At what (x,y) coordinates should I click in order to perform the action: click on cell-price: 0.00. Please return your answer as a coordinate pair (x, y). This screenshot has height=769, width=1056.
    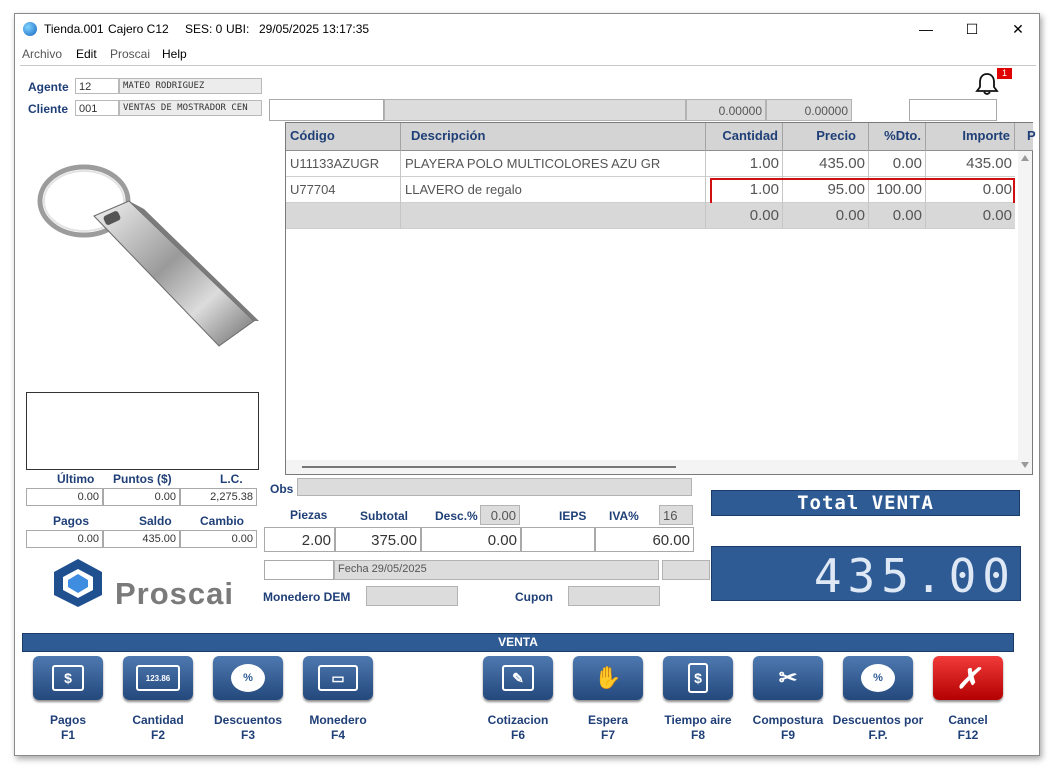
    Looking at the image, I should click on (826, 216).